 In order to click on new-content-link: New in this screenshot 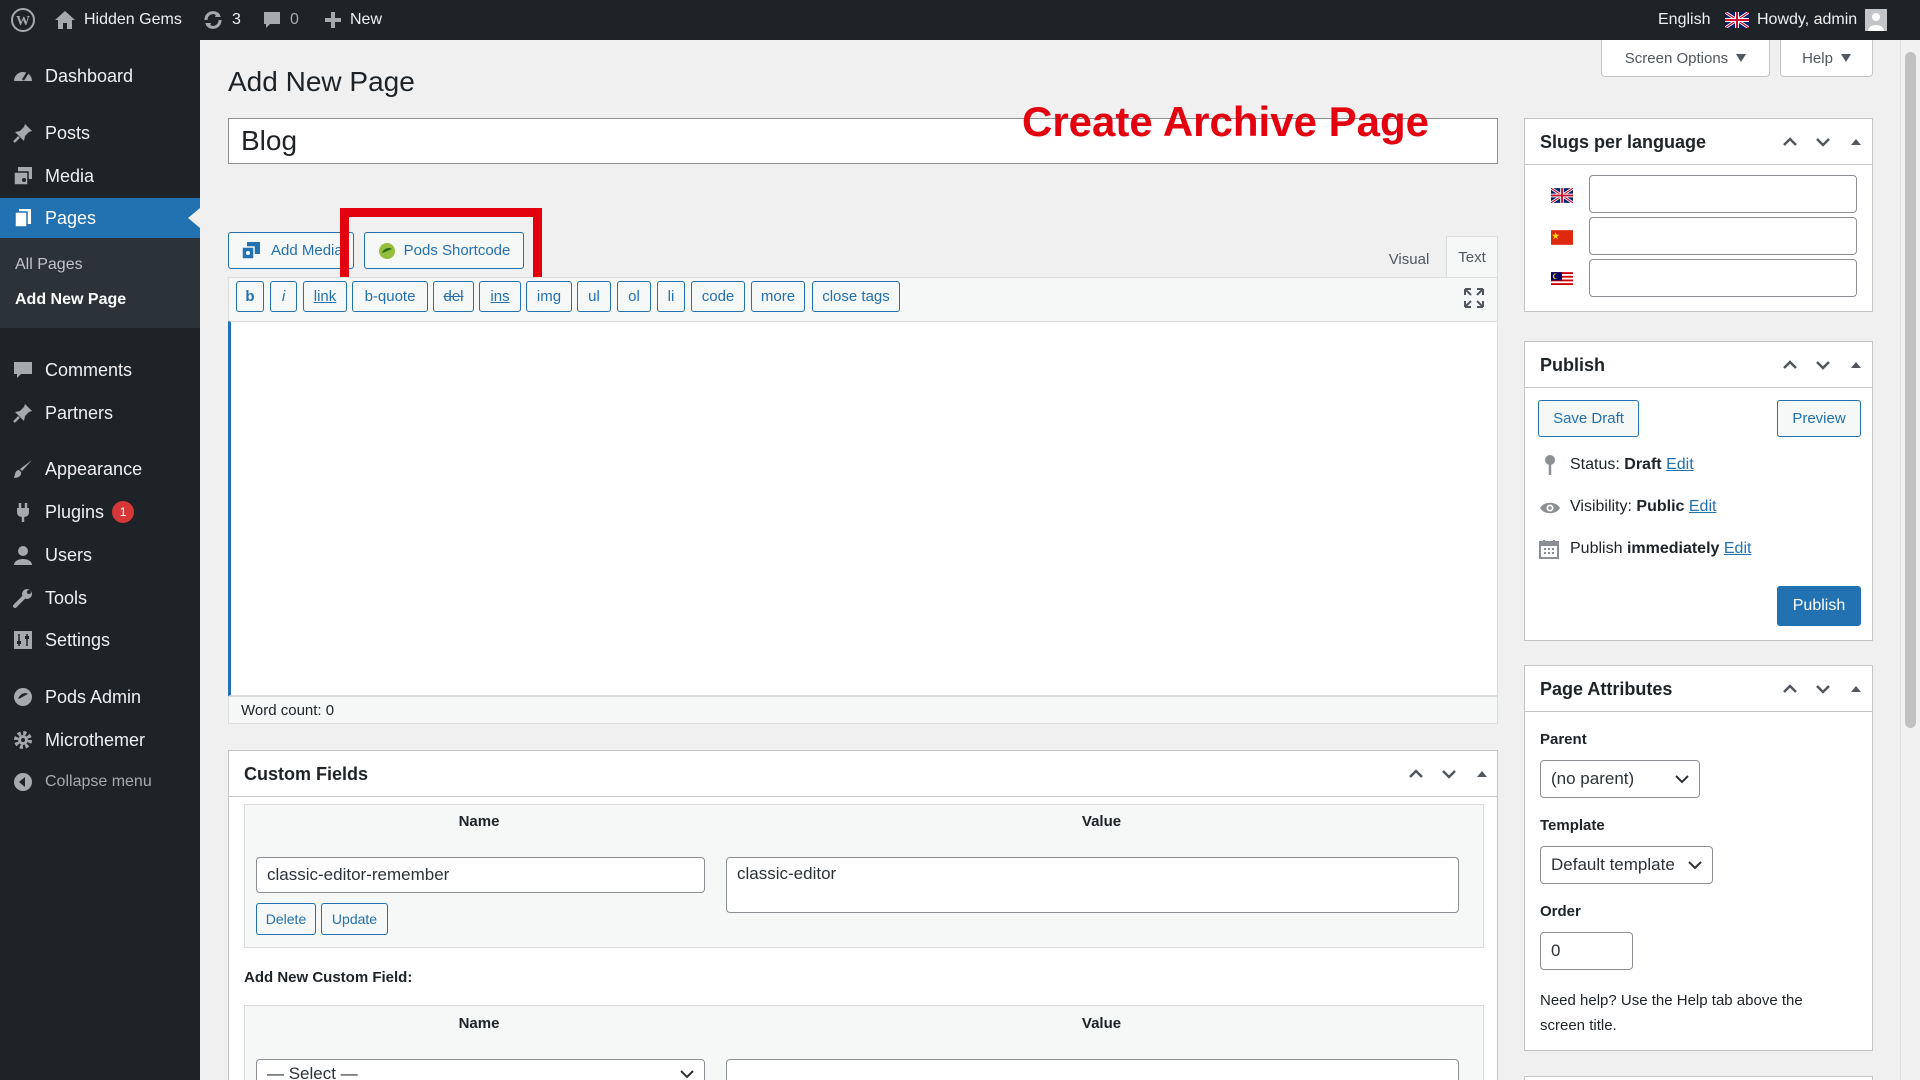, I will do `click(353, 20)`.